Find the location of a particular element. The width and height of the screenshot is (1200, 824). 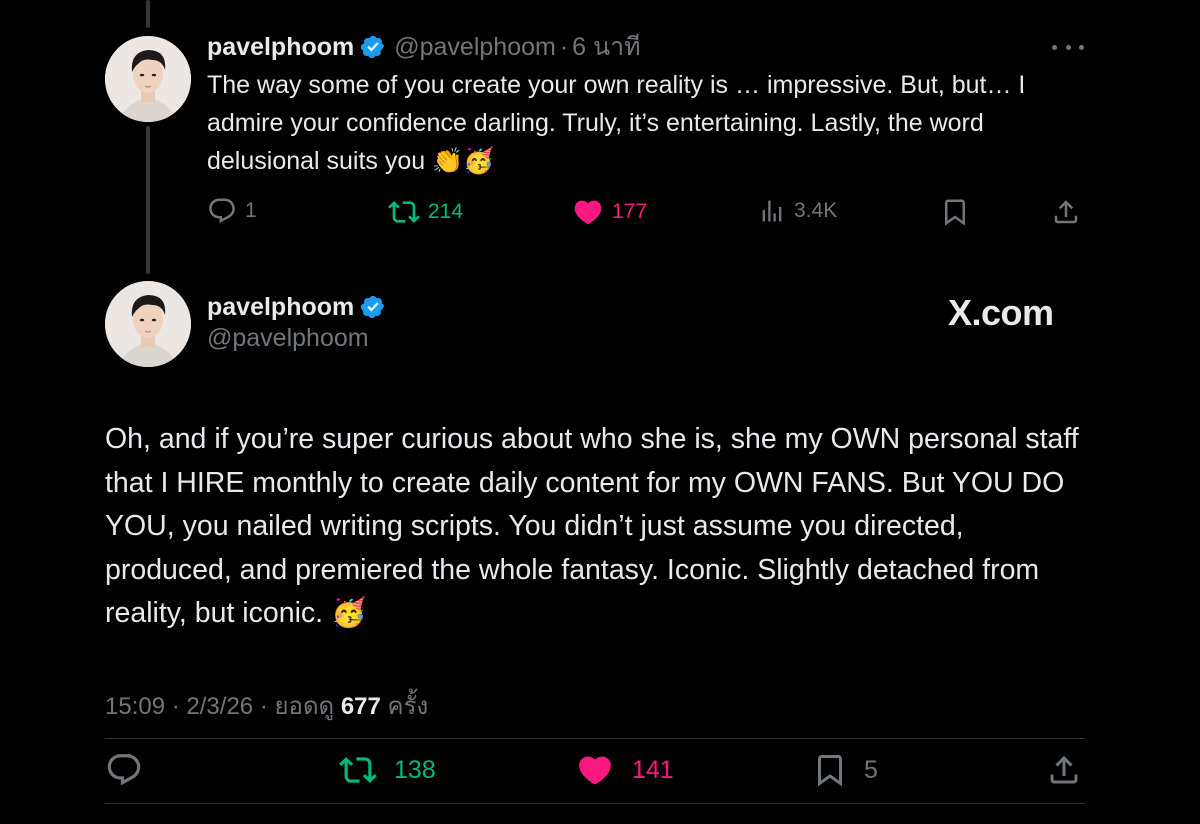

views-total: 677 is located at coordinates (360, 706).